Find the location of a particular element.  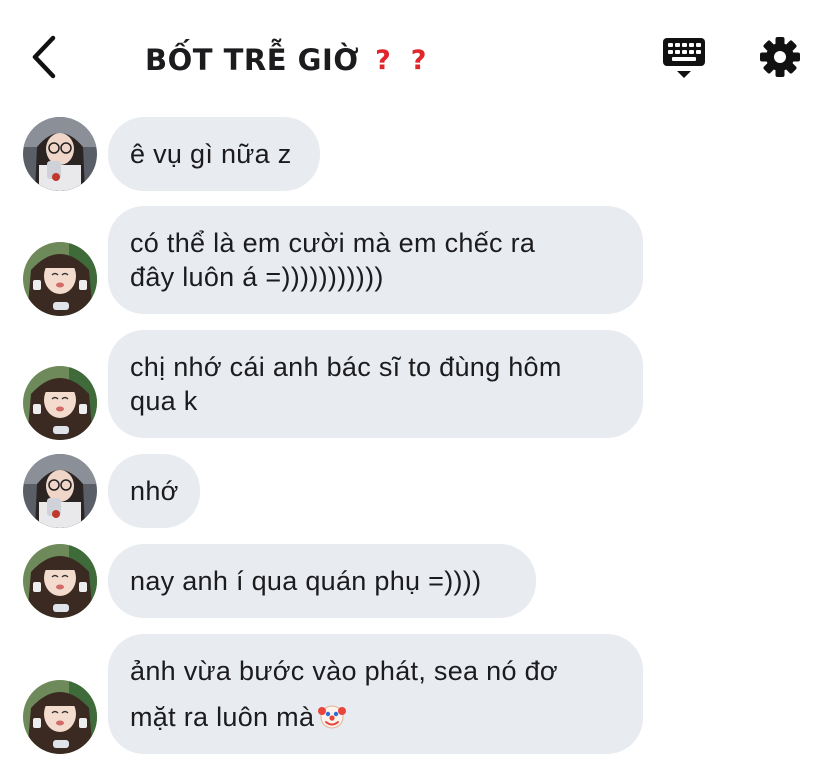

message-row: ê vụ gì nữa z is located at coordinates (414, 154).